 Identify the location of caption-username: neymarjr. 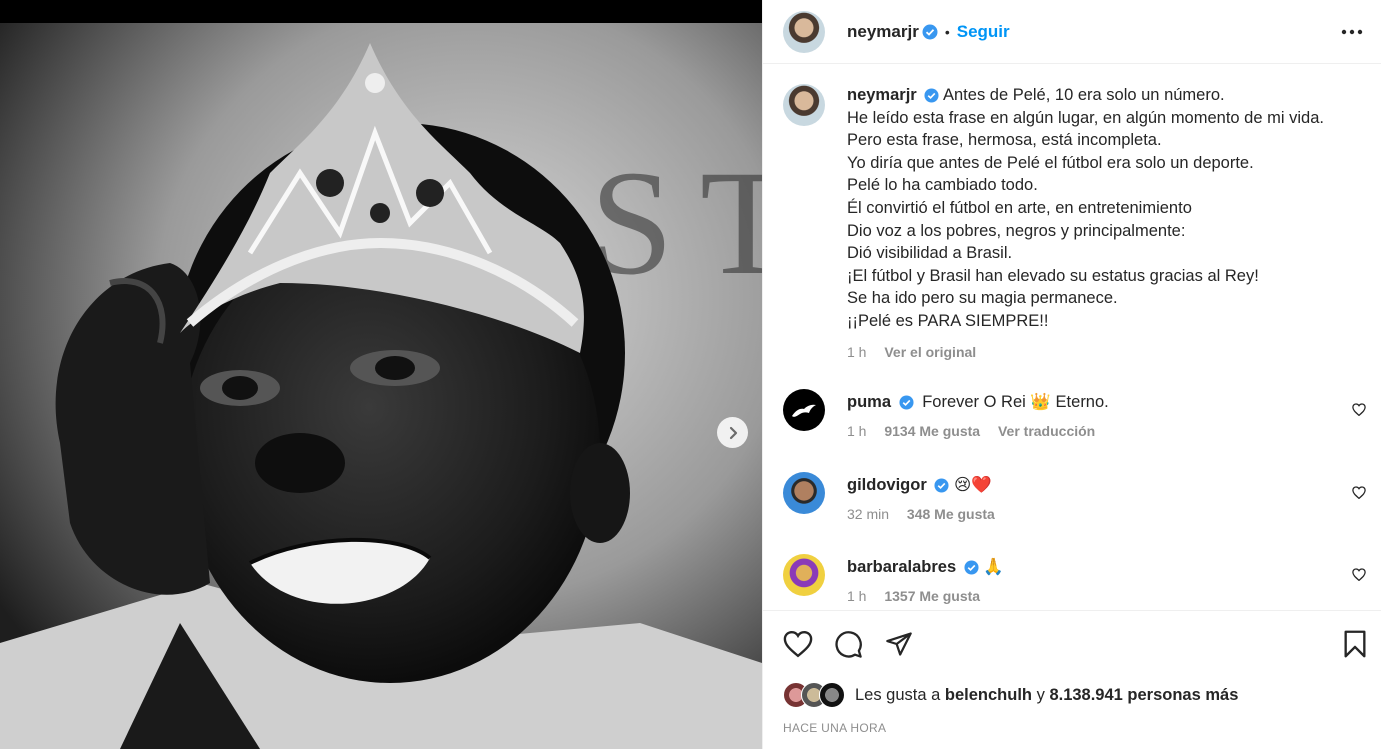
(882, 95).